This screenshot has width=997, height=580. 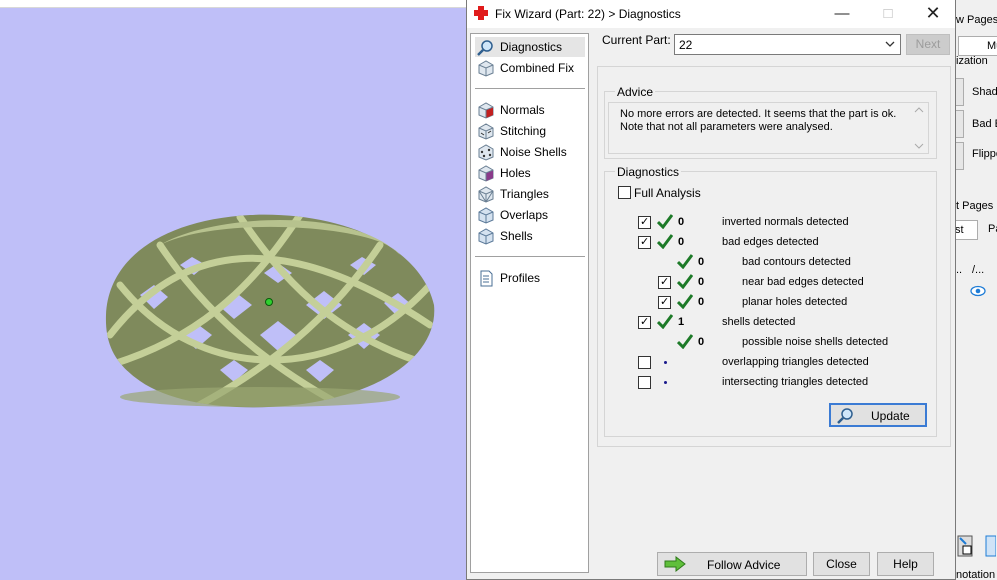 I want to click on inverted-normals-count: 0, so click(x=681, y=222).